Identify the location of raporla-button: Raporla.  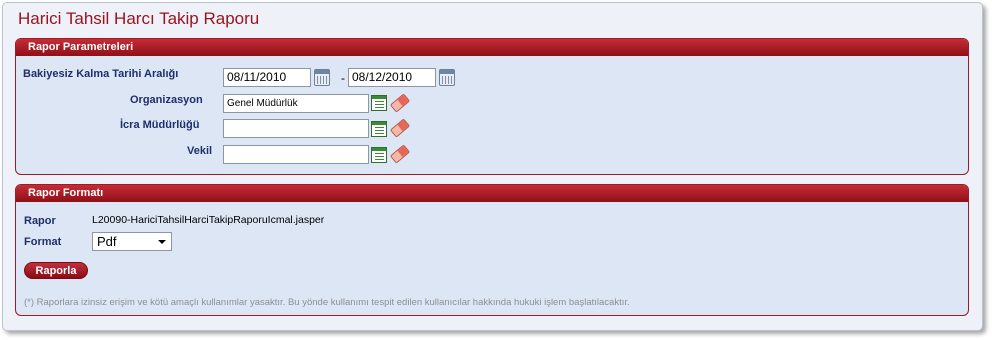
(56, 270).